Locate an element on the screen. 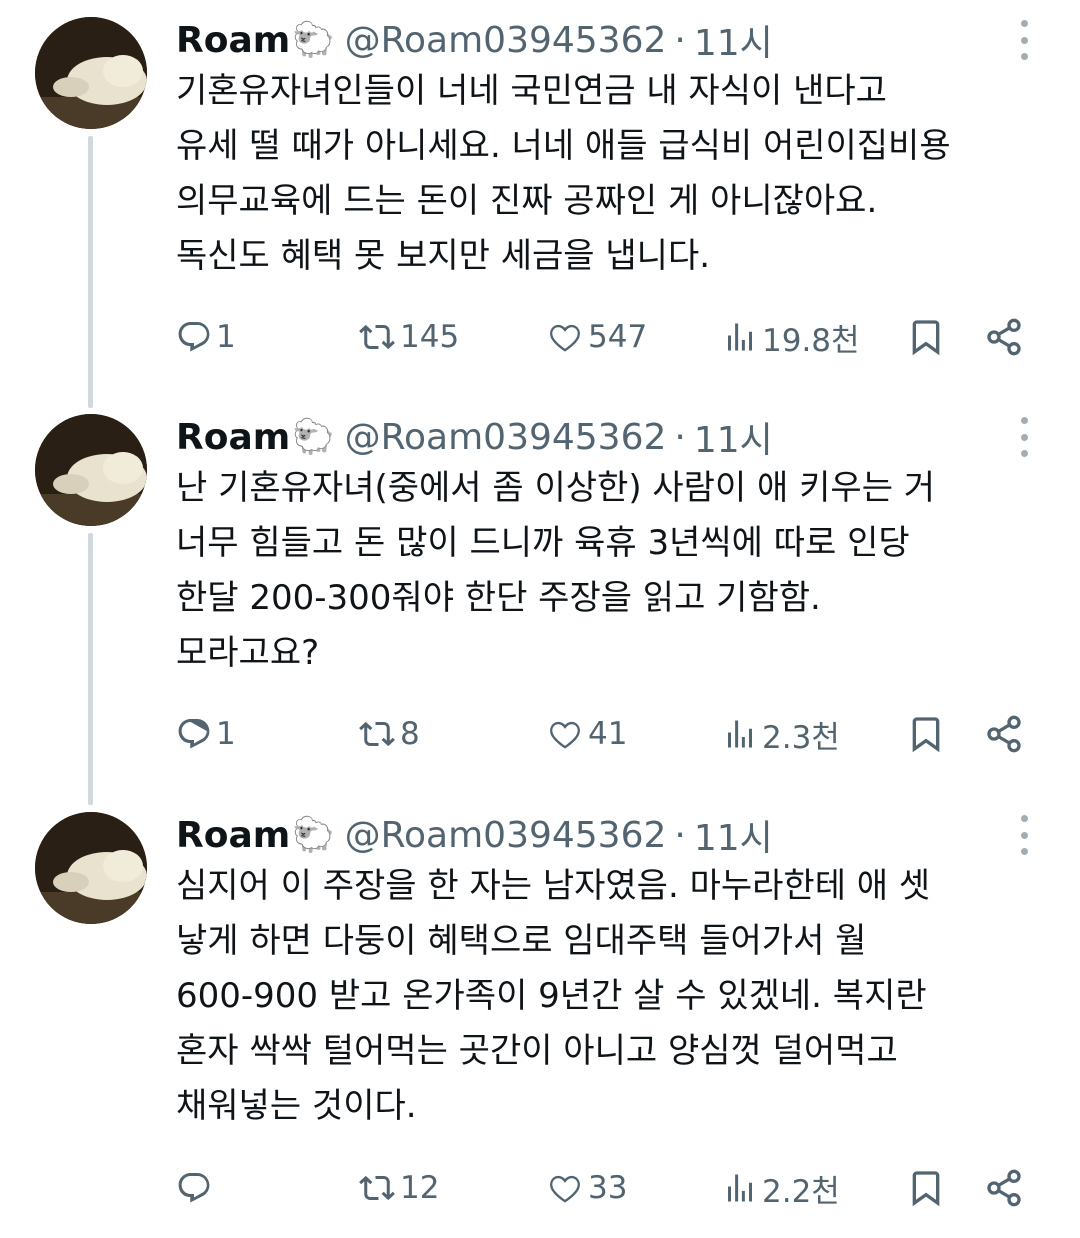  tweet-text-line: 심지어 이 주장을 한 자는 남자였음. 마누라한테 애 셋 is located at coordinates (553, 886).